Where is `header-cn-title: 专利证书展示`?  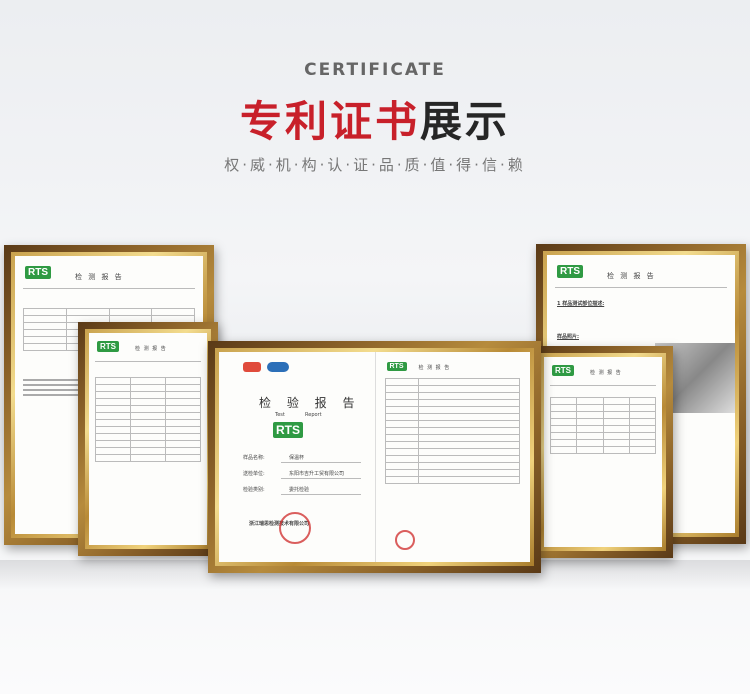 header-cn-title: 专利证书展示 is located at coordinates (375, 118).